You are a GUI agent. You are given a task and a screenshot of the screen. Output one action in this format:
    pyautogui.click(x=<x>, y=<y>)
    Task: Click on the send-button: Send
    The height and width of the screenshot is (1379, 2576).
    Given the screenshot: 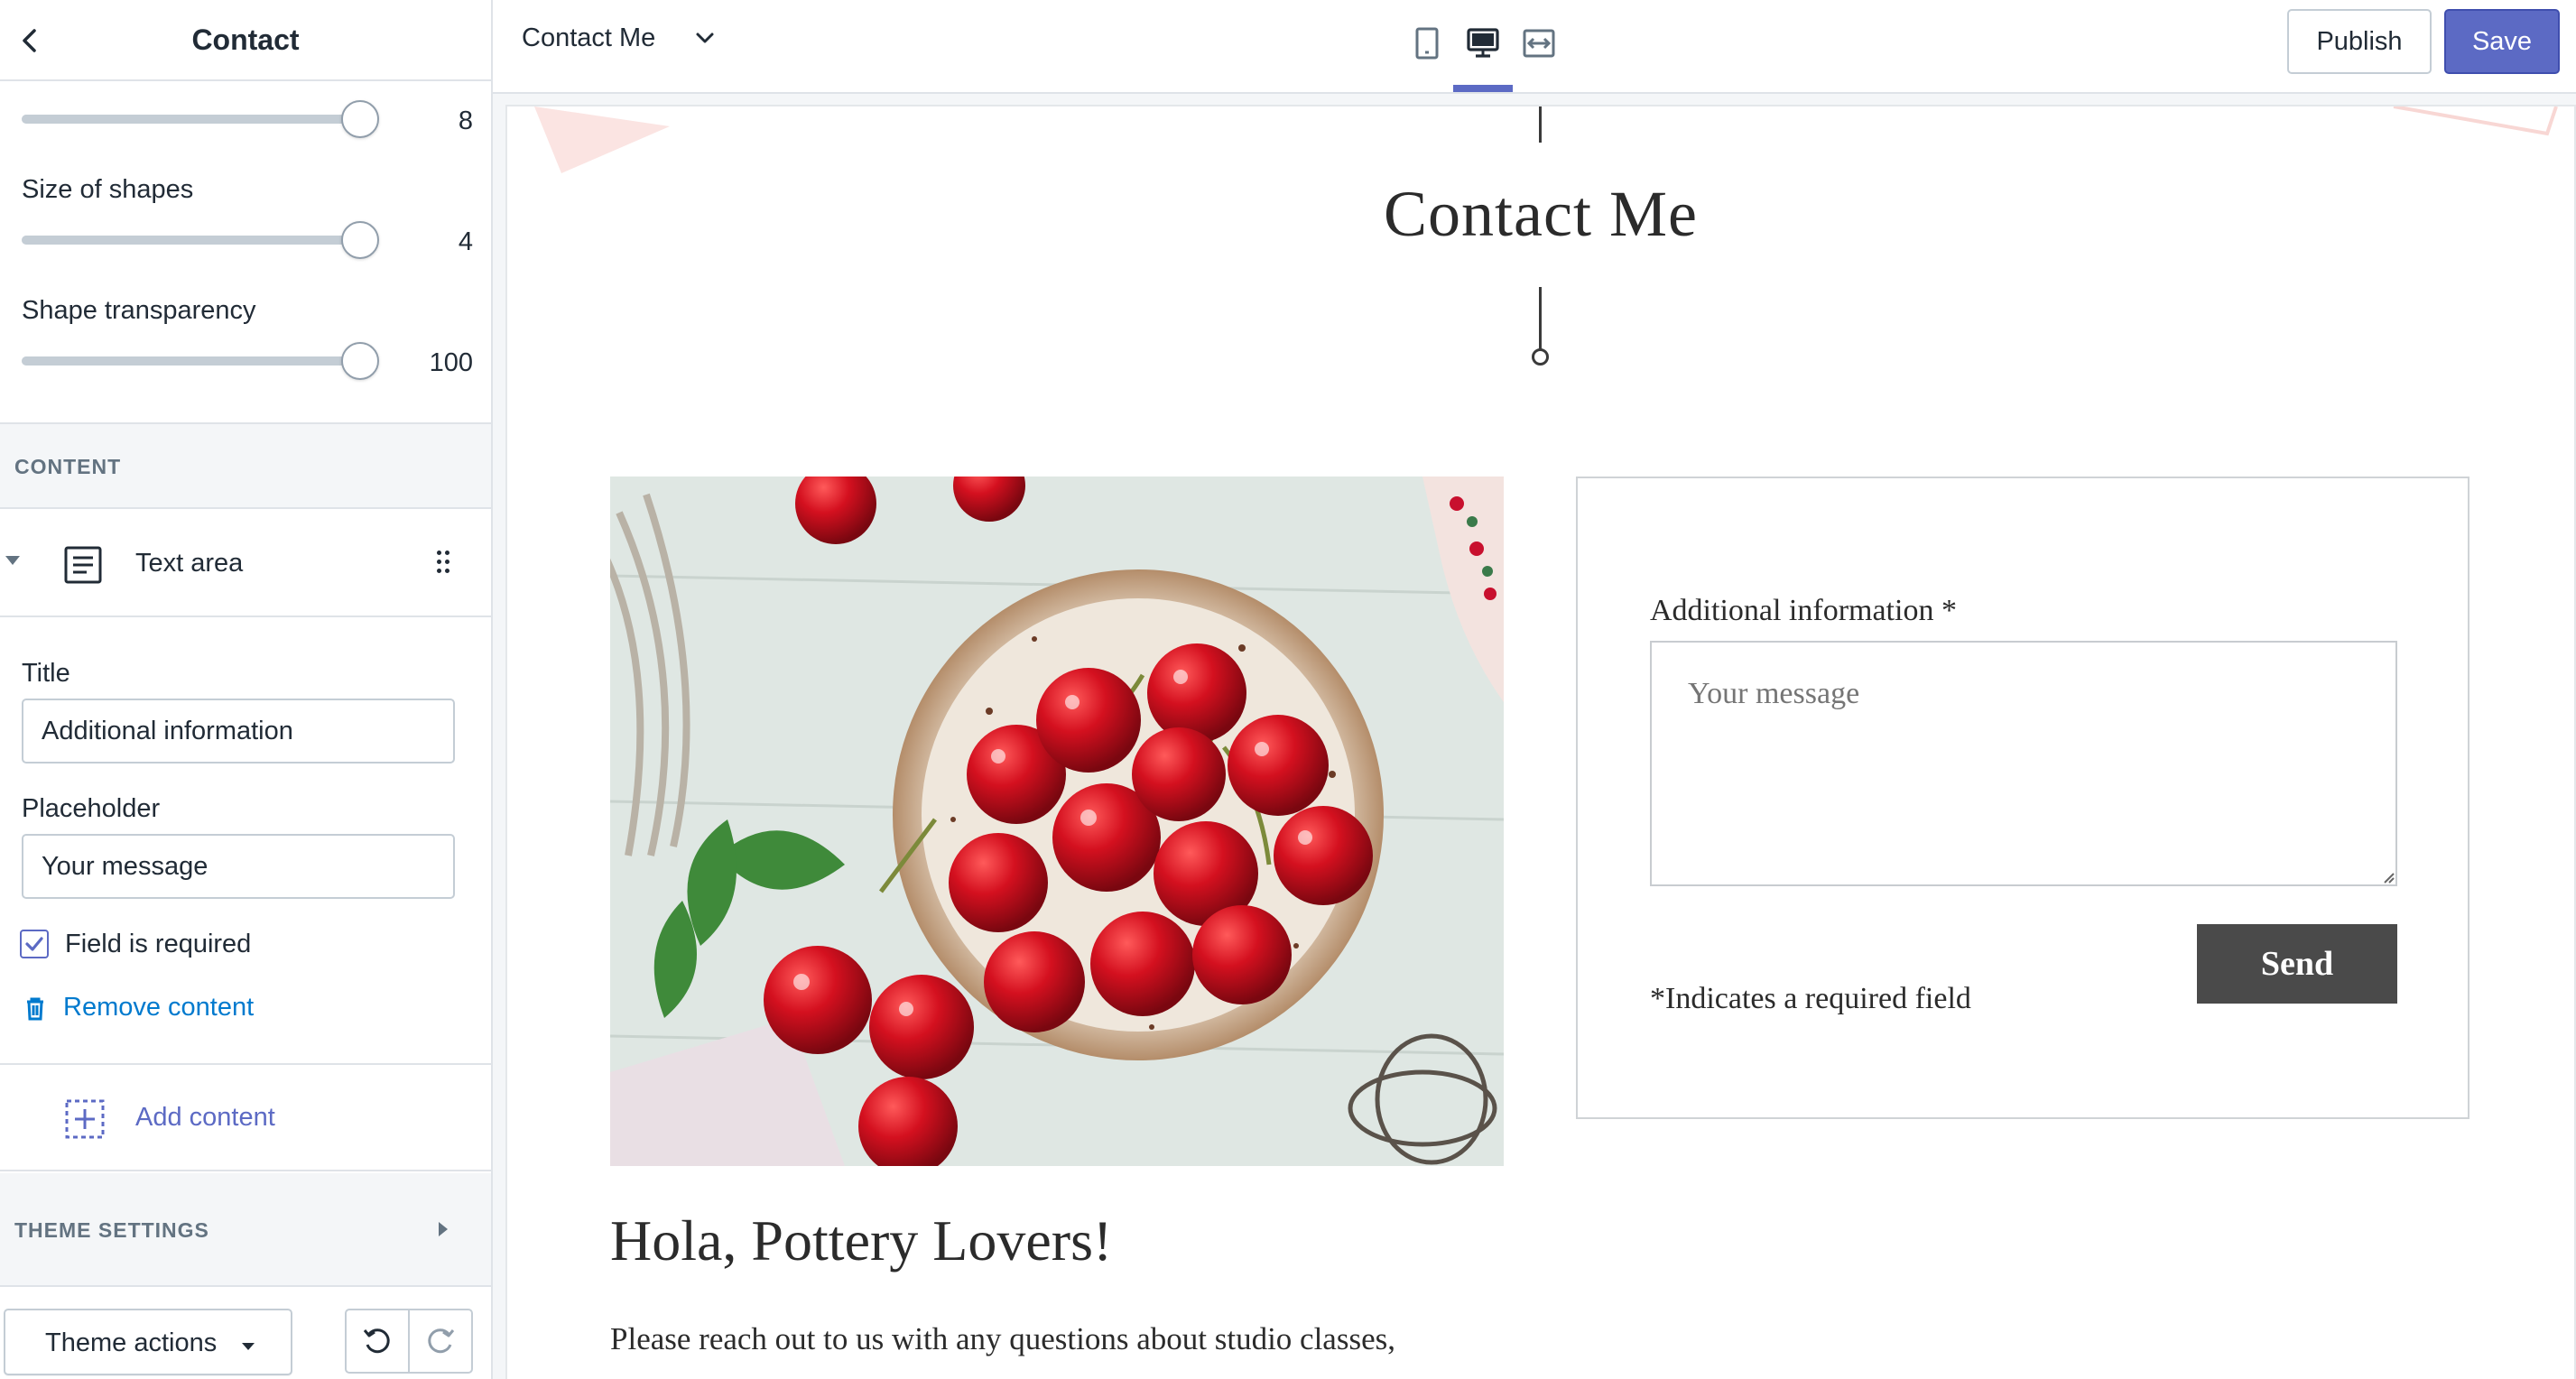 What is the action you would take?
    pyautogui.click(x=2297, y=964)
    